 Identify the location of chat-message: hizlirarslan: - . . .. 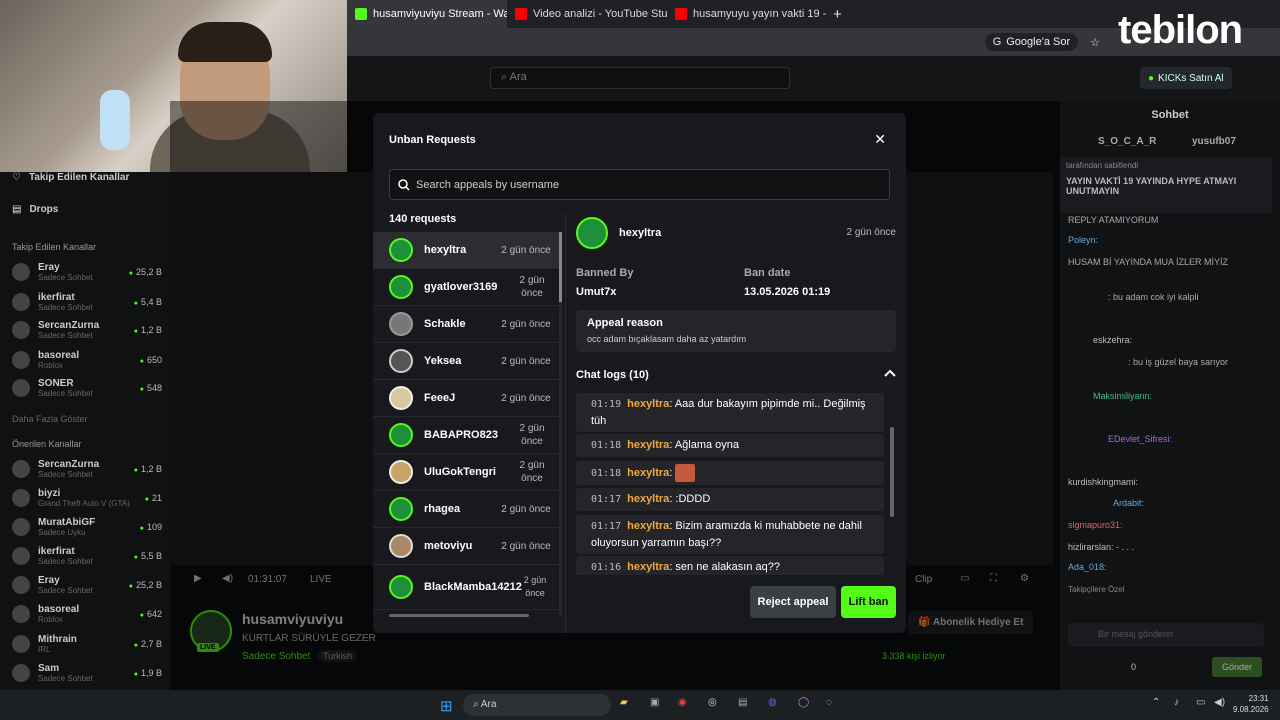
(1101, 547).